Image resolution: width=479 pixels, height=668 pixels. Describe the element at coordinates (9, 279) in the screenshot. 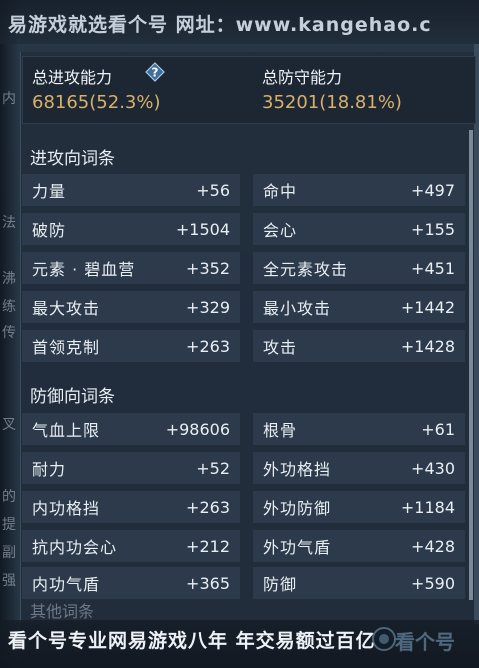

I see `left-strip-char: 沸` at that location.